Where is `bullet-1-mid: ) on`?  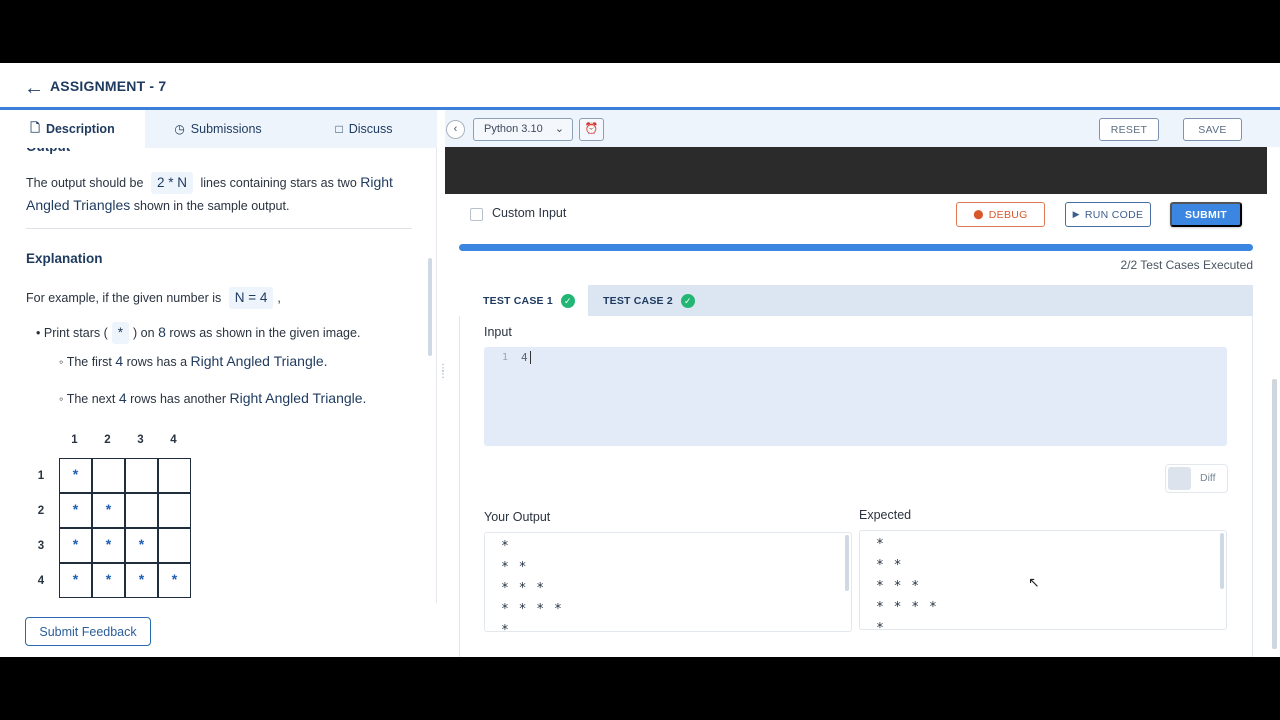
bullet-1-mid: ) on is located at coordinates (144, 333).